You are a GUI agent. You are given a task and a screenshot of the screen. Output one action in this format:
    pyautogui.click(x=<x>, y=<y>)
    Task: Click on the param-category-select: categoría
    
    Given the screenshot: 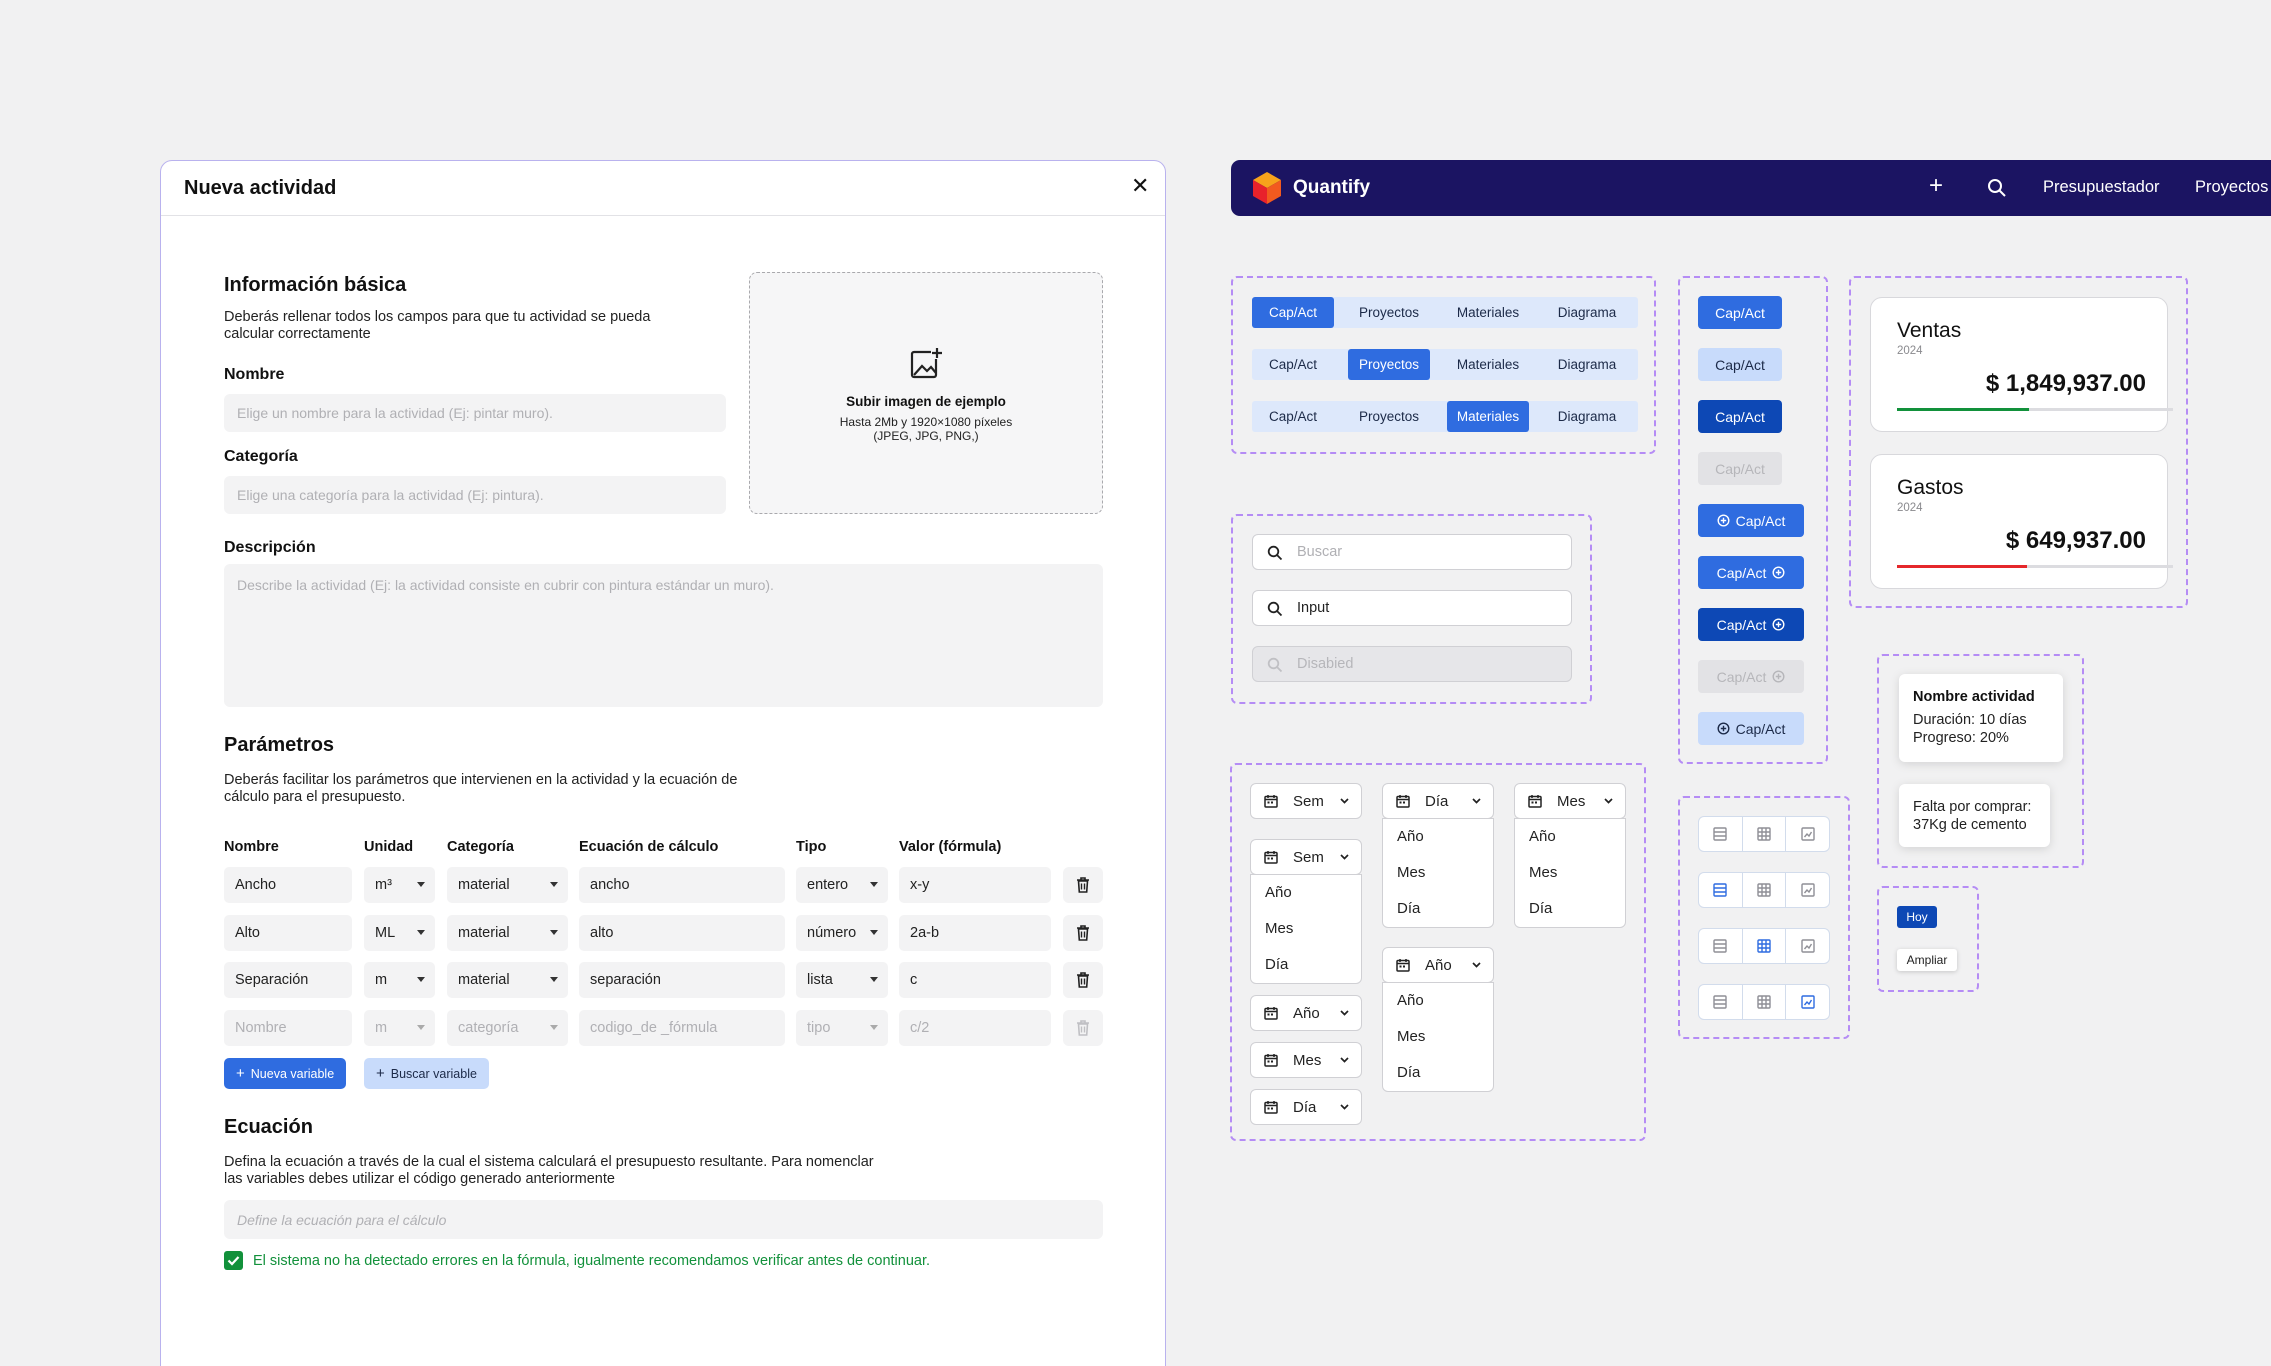 What is the action you would take?
    pyautogui.click(x=507, y=1027)
    